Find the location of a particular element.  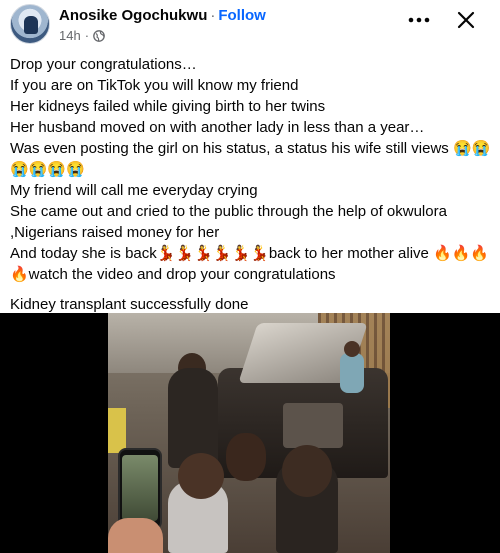

video-car-window is located at coordinates (313, 425).